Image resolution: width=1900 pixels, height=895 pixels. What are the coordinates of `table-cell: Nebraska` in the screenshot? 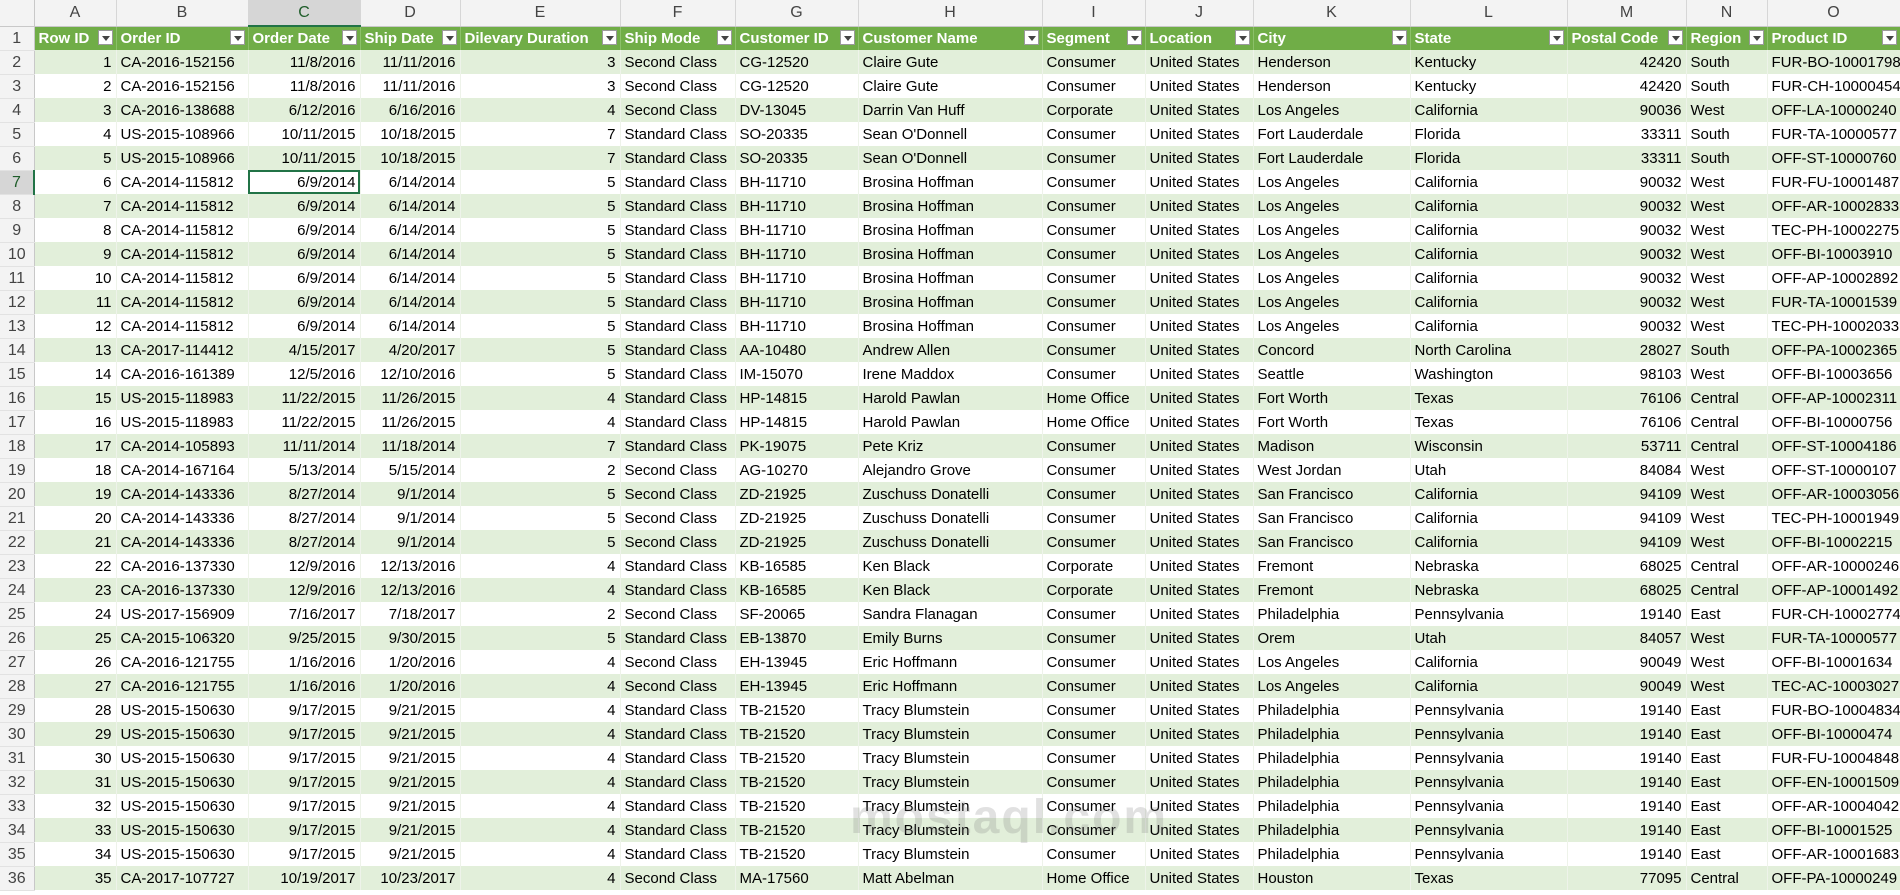 It's located at (1489, 566).